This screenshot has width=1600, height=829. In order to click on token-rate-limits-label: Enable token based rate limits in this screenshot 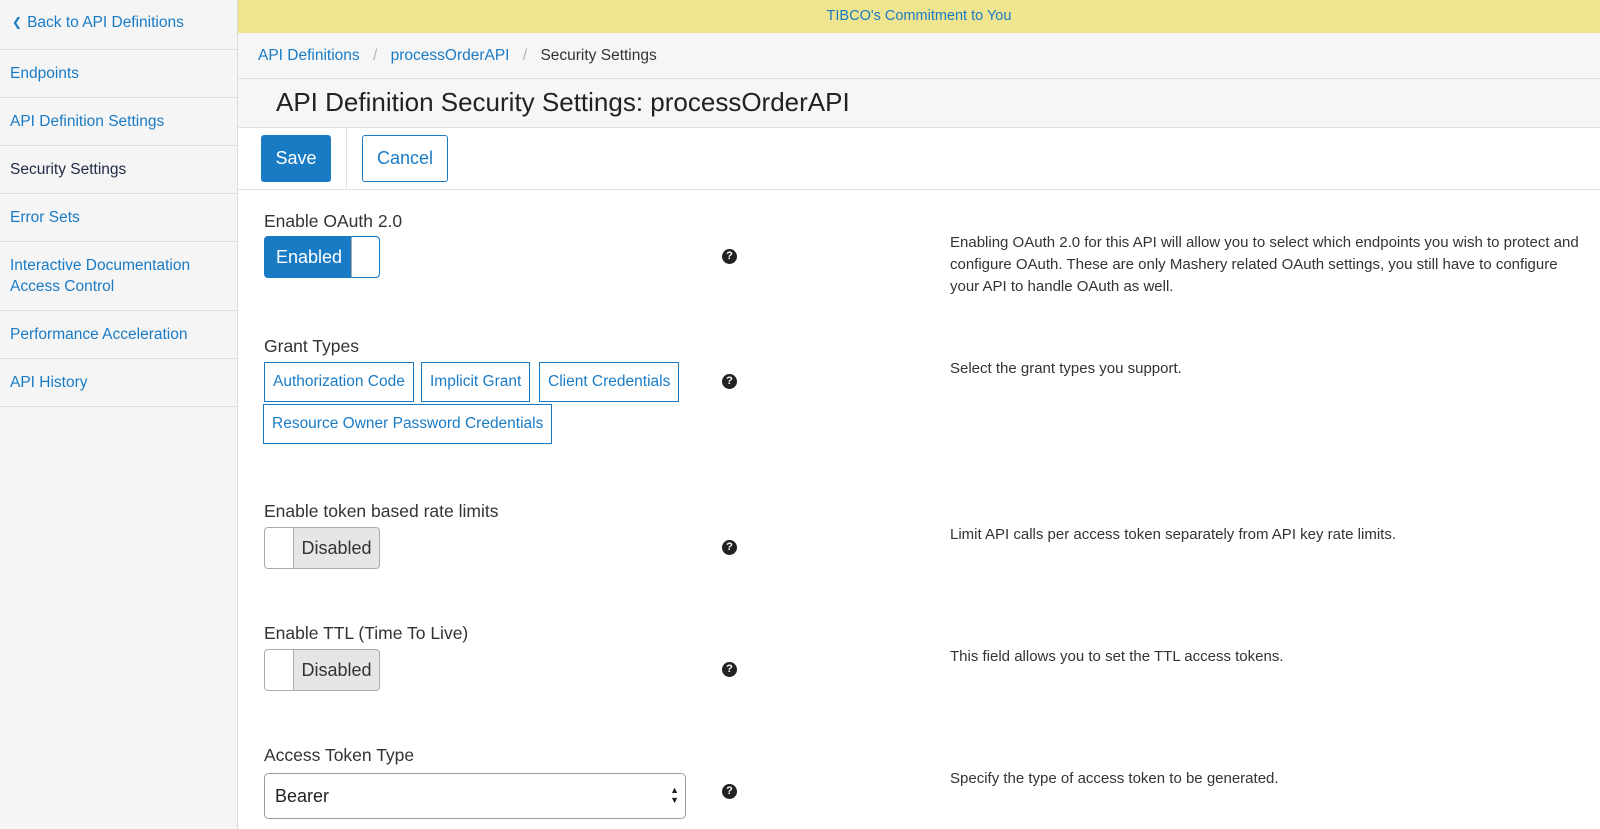, I will do `click(381, 511)`.